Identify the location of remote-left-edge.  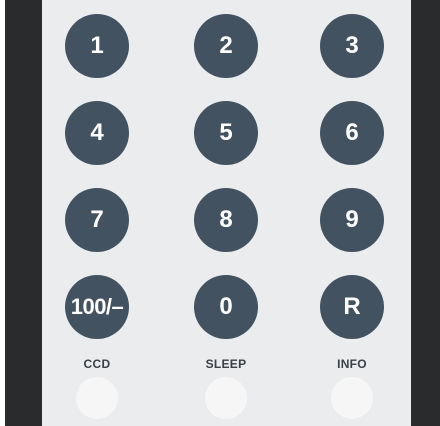
(23, 213).